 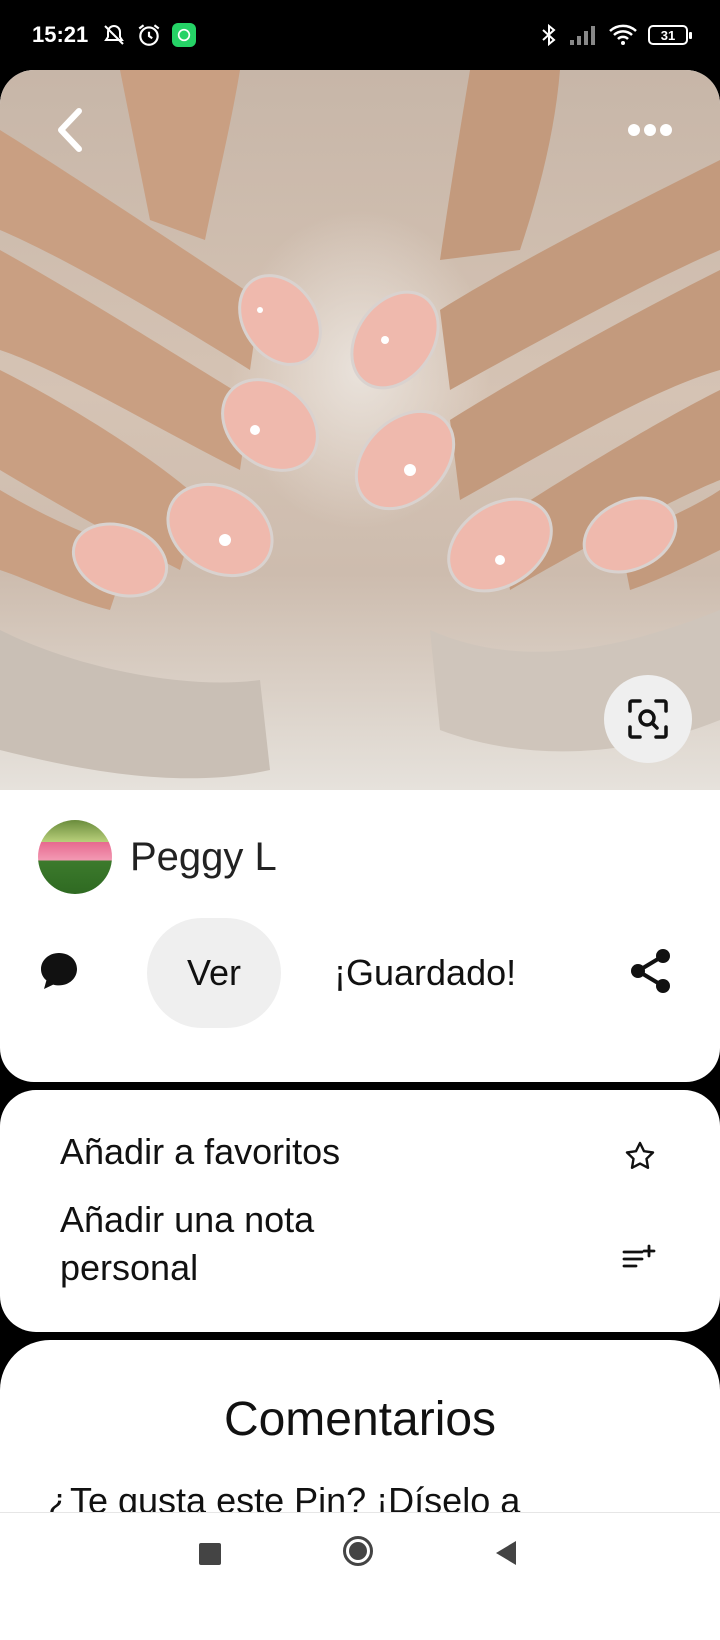 I want to click on author-name: Peggy L, so click(x=203, y=857).